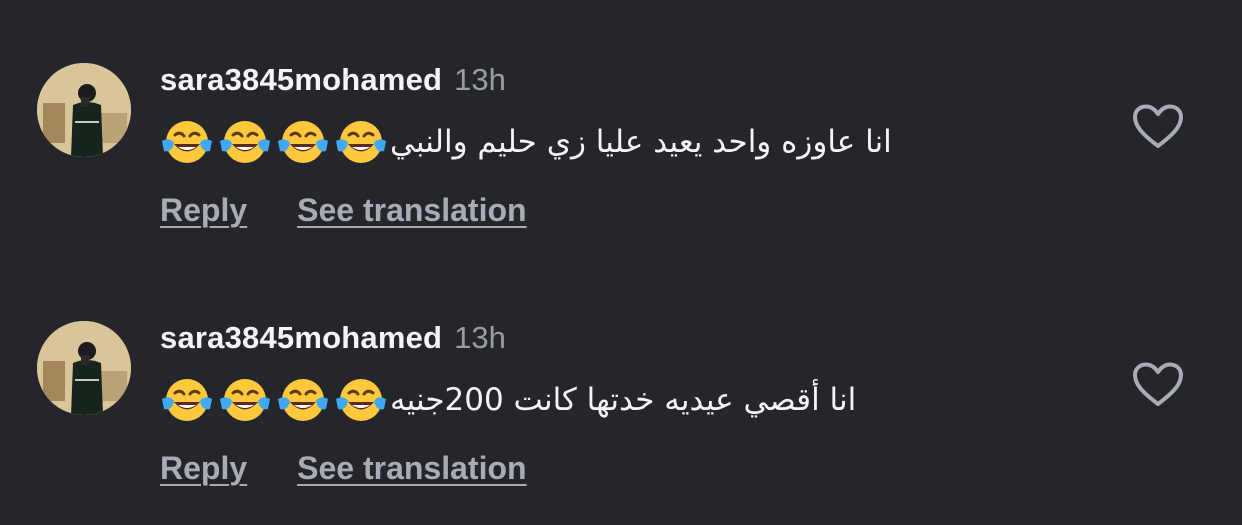 The width and height of the screenshot is (1242, 525). Describe the element at coordinates (623, 400) in the screenshot. I see `comment-text: انا أقصي عيديه خدتها كانت 200جنيه` at that location.